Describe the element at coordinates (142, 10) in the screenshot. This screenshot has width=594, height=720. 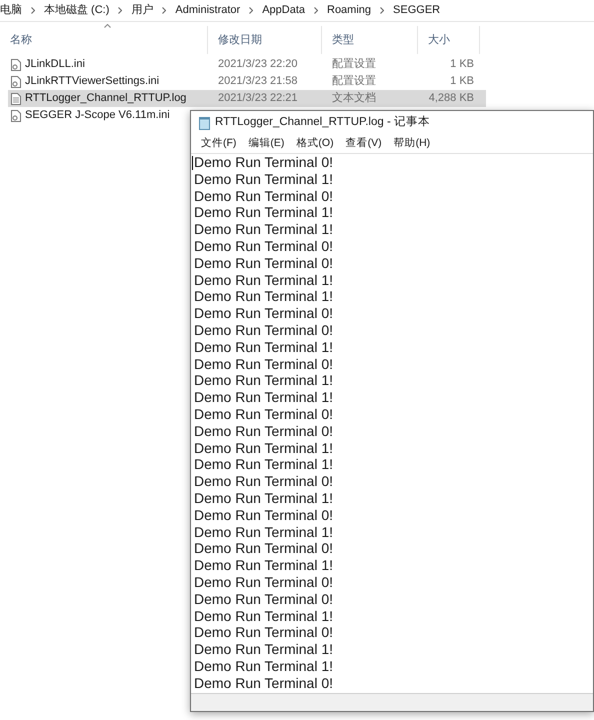
I see `breadcrumb-item: 用户` at that location.